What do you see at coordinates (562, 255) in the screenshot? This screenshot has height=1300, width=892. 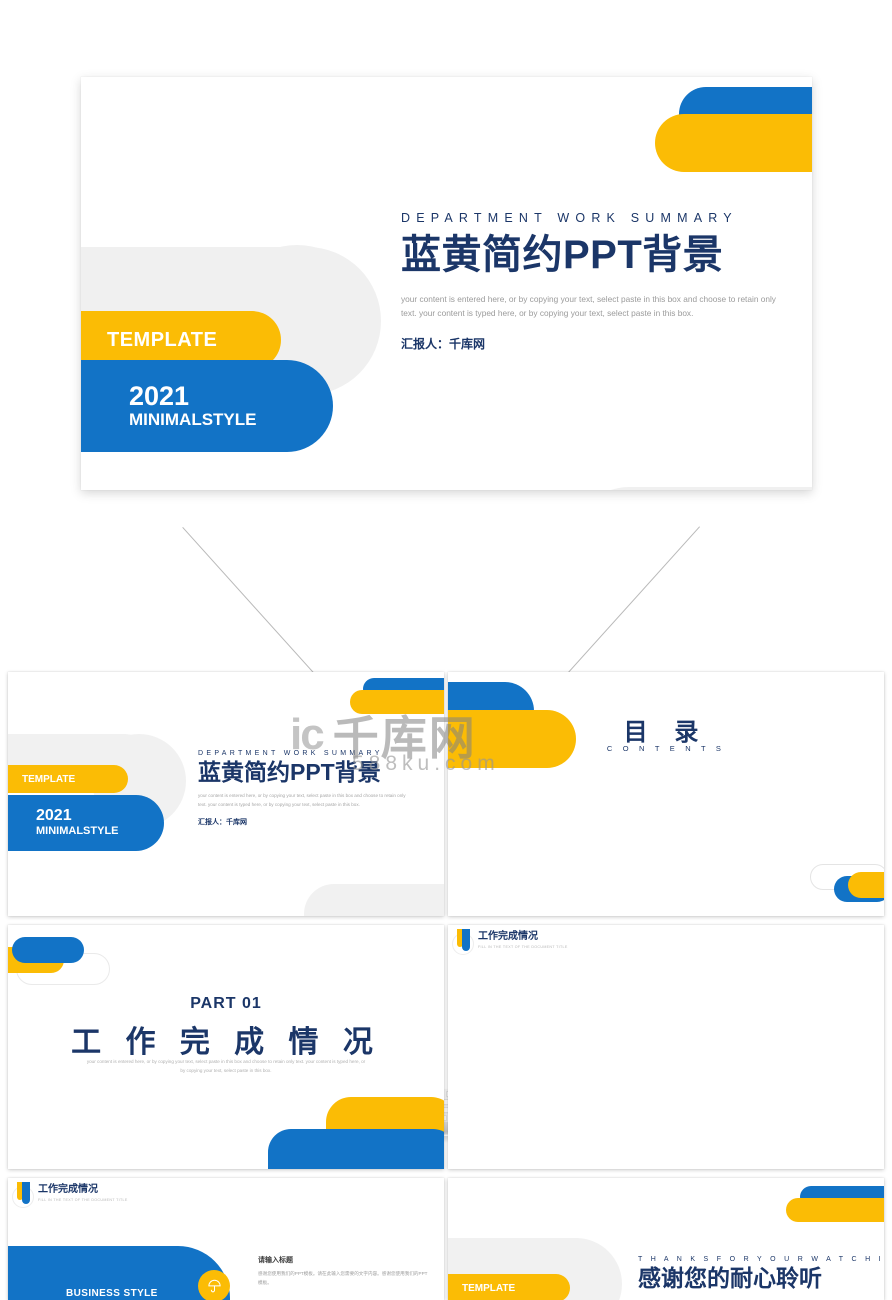 I see `hero-title: 蓝黄简约PPT背景` at bounding box center [562, 255].